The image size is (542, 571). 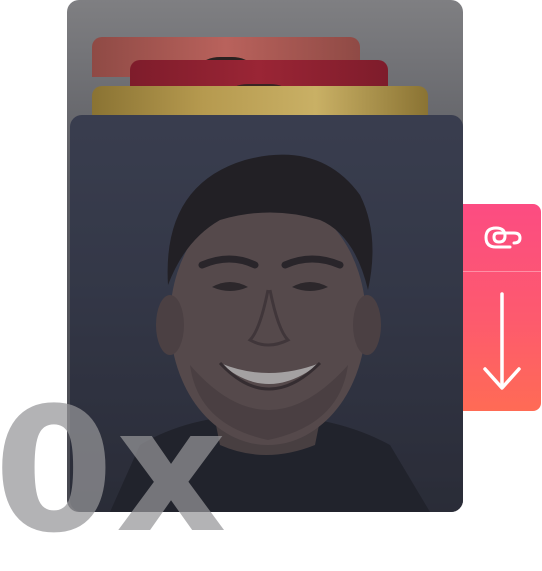 I want to click on arrow-down-icon, so click(x=502, y=340).